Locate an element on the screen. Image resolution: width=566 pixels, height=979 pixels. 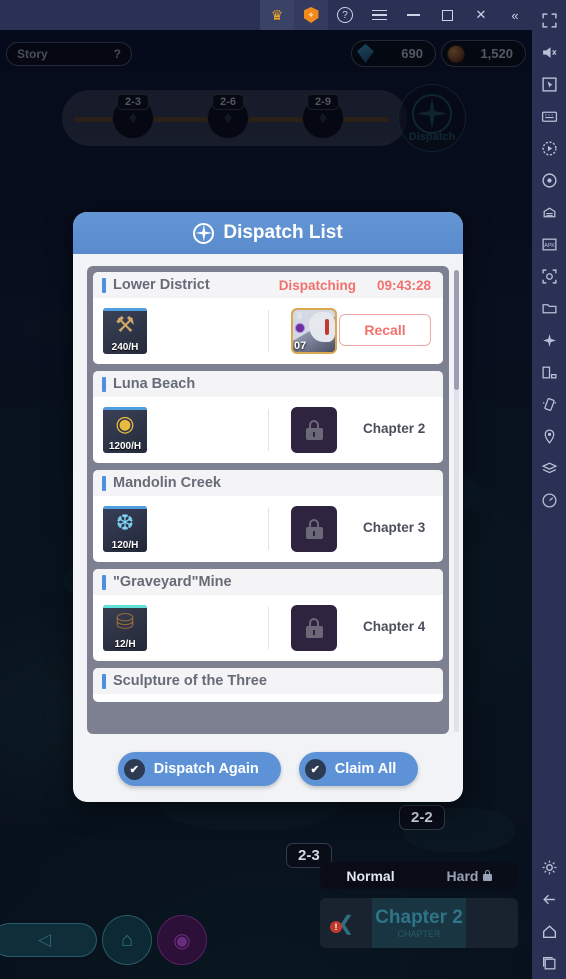
record-icon is located at coordinates (549, 148).